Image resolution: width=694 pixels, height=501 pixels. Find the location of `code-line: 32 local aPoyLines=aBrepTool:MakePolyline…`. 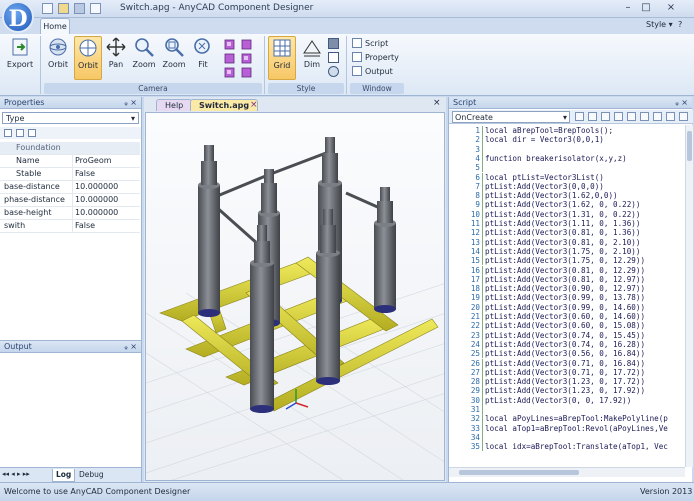

code-line: 32 local aPoyLines=aBrepTool:MakePolyline… is located at coordinates (567, 419).